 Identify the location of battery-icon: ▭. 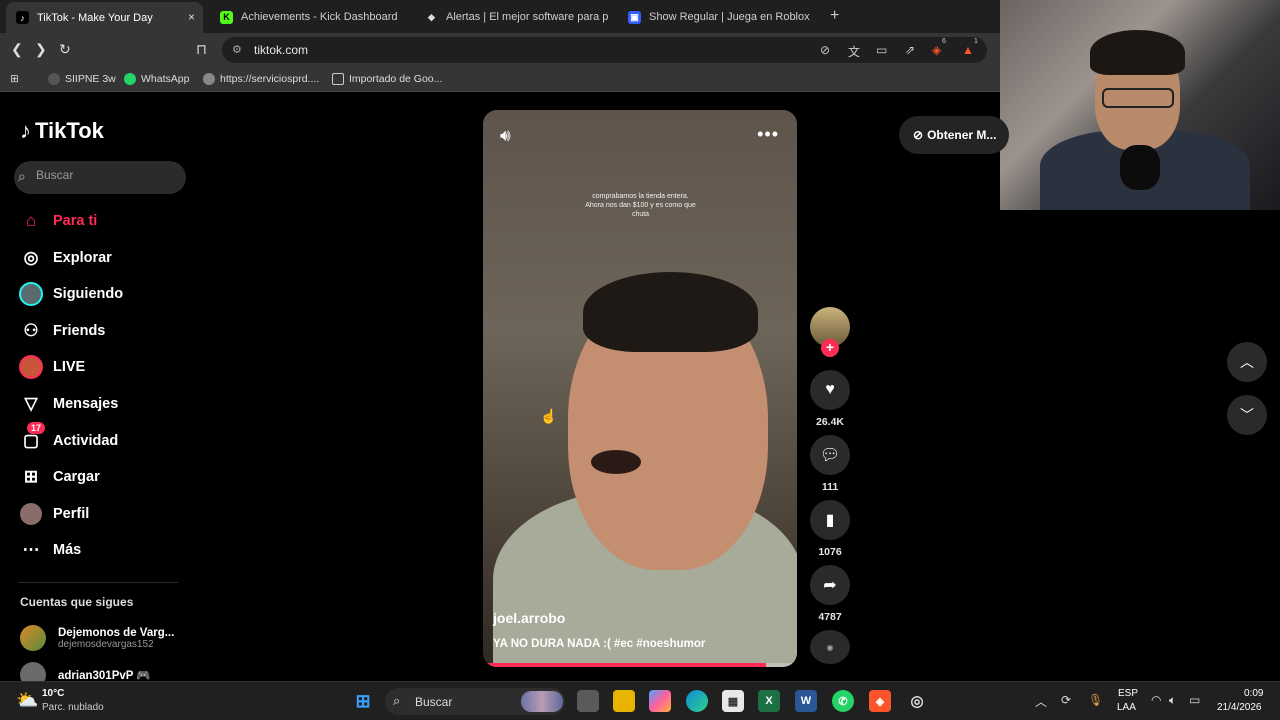
(1194, 700).